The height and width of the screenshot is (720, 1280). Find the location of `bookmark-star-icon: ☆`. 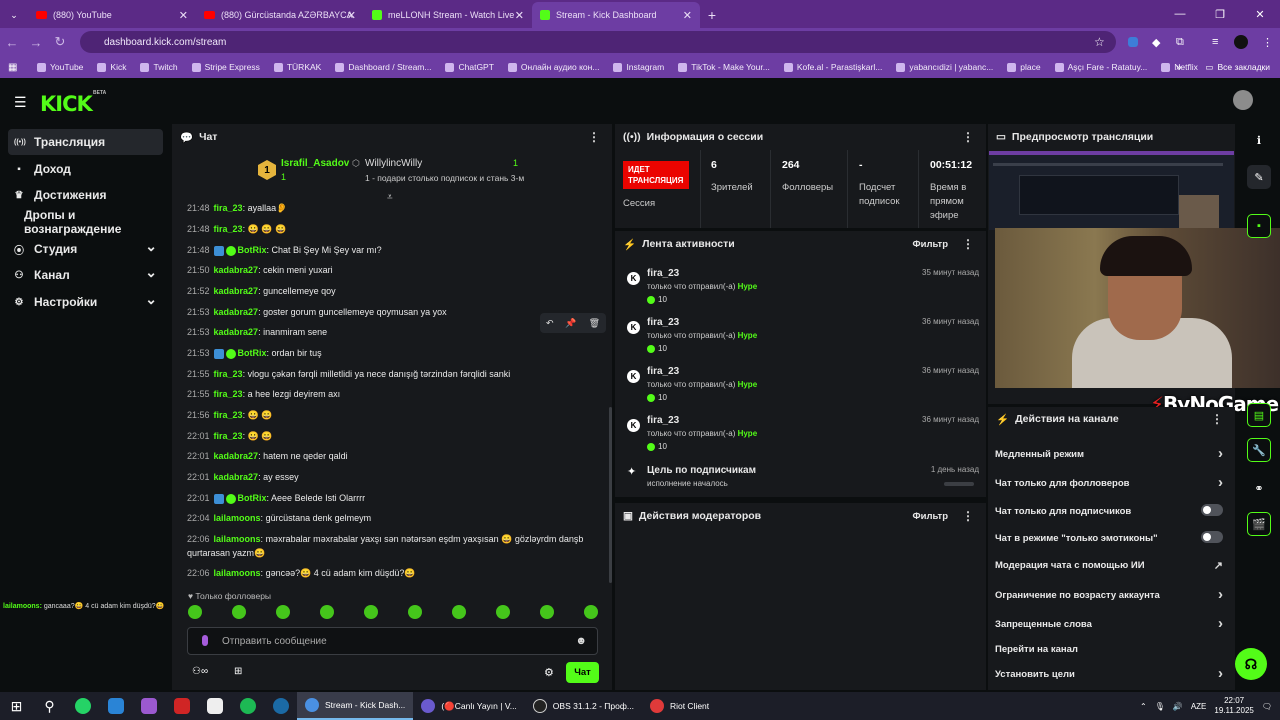

bookmark-star-icon: ☆ is located at coordinates (1099, 42).